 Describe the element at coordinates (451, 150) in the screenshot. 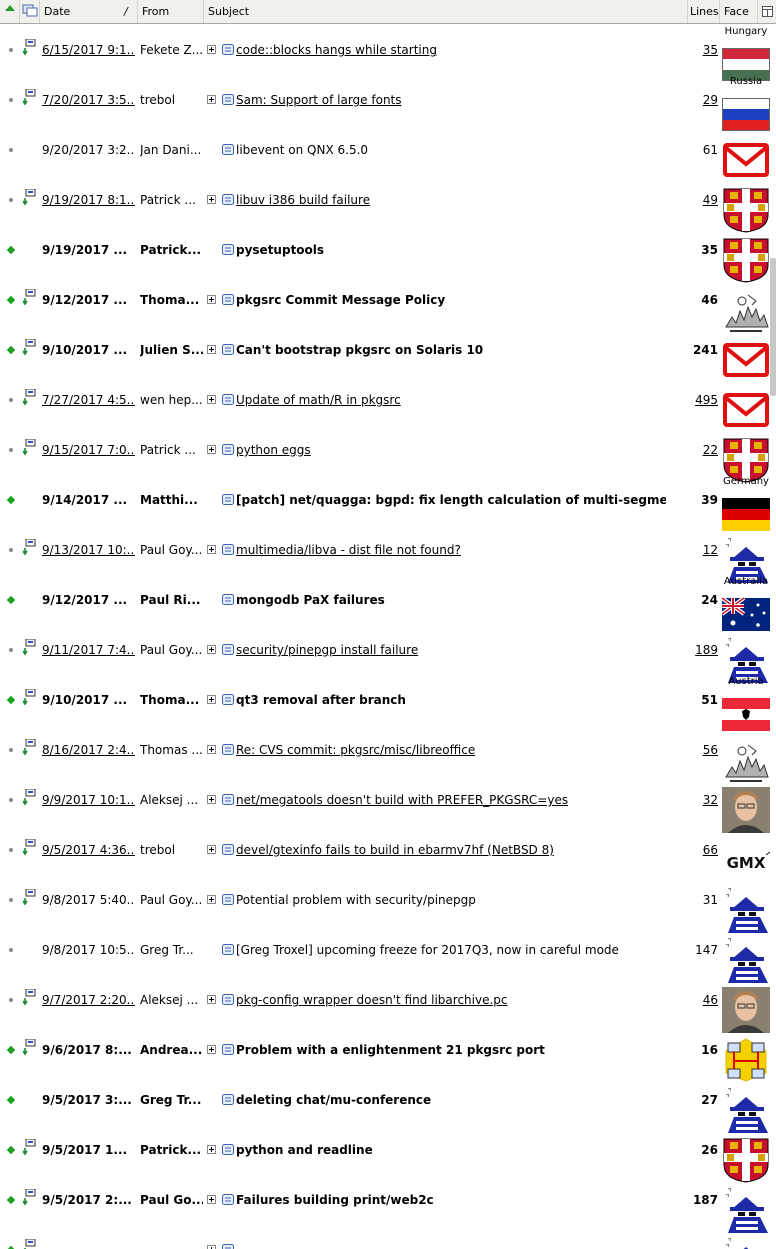

I see `message-subject: libevent on QNX 6.5.0` at that location.